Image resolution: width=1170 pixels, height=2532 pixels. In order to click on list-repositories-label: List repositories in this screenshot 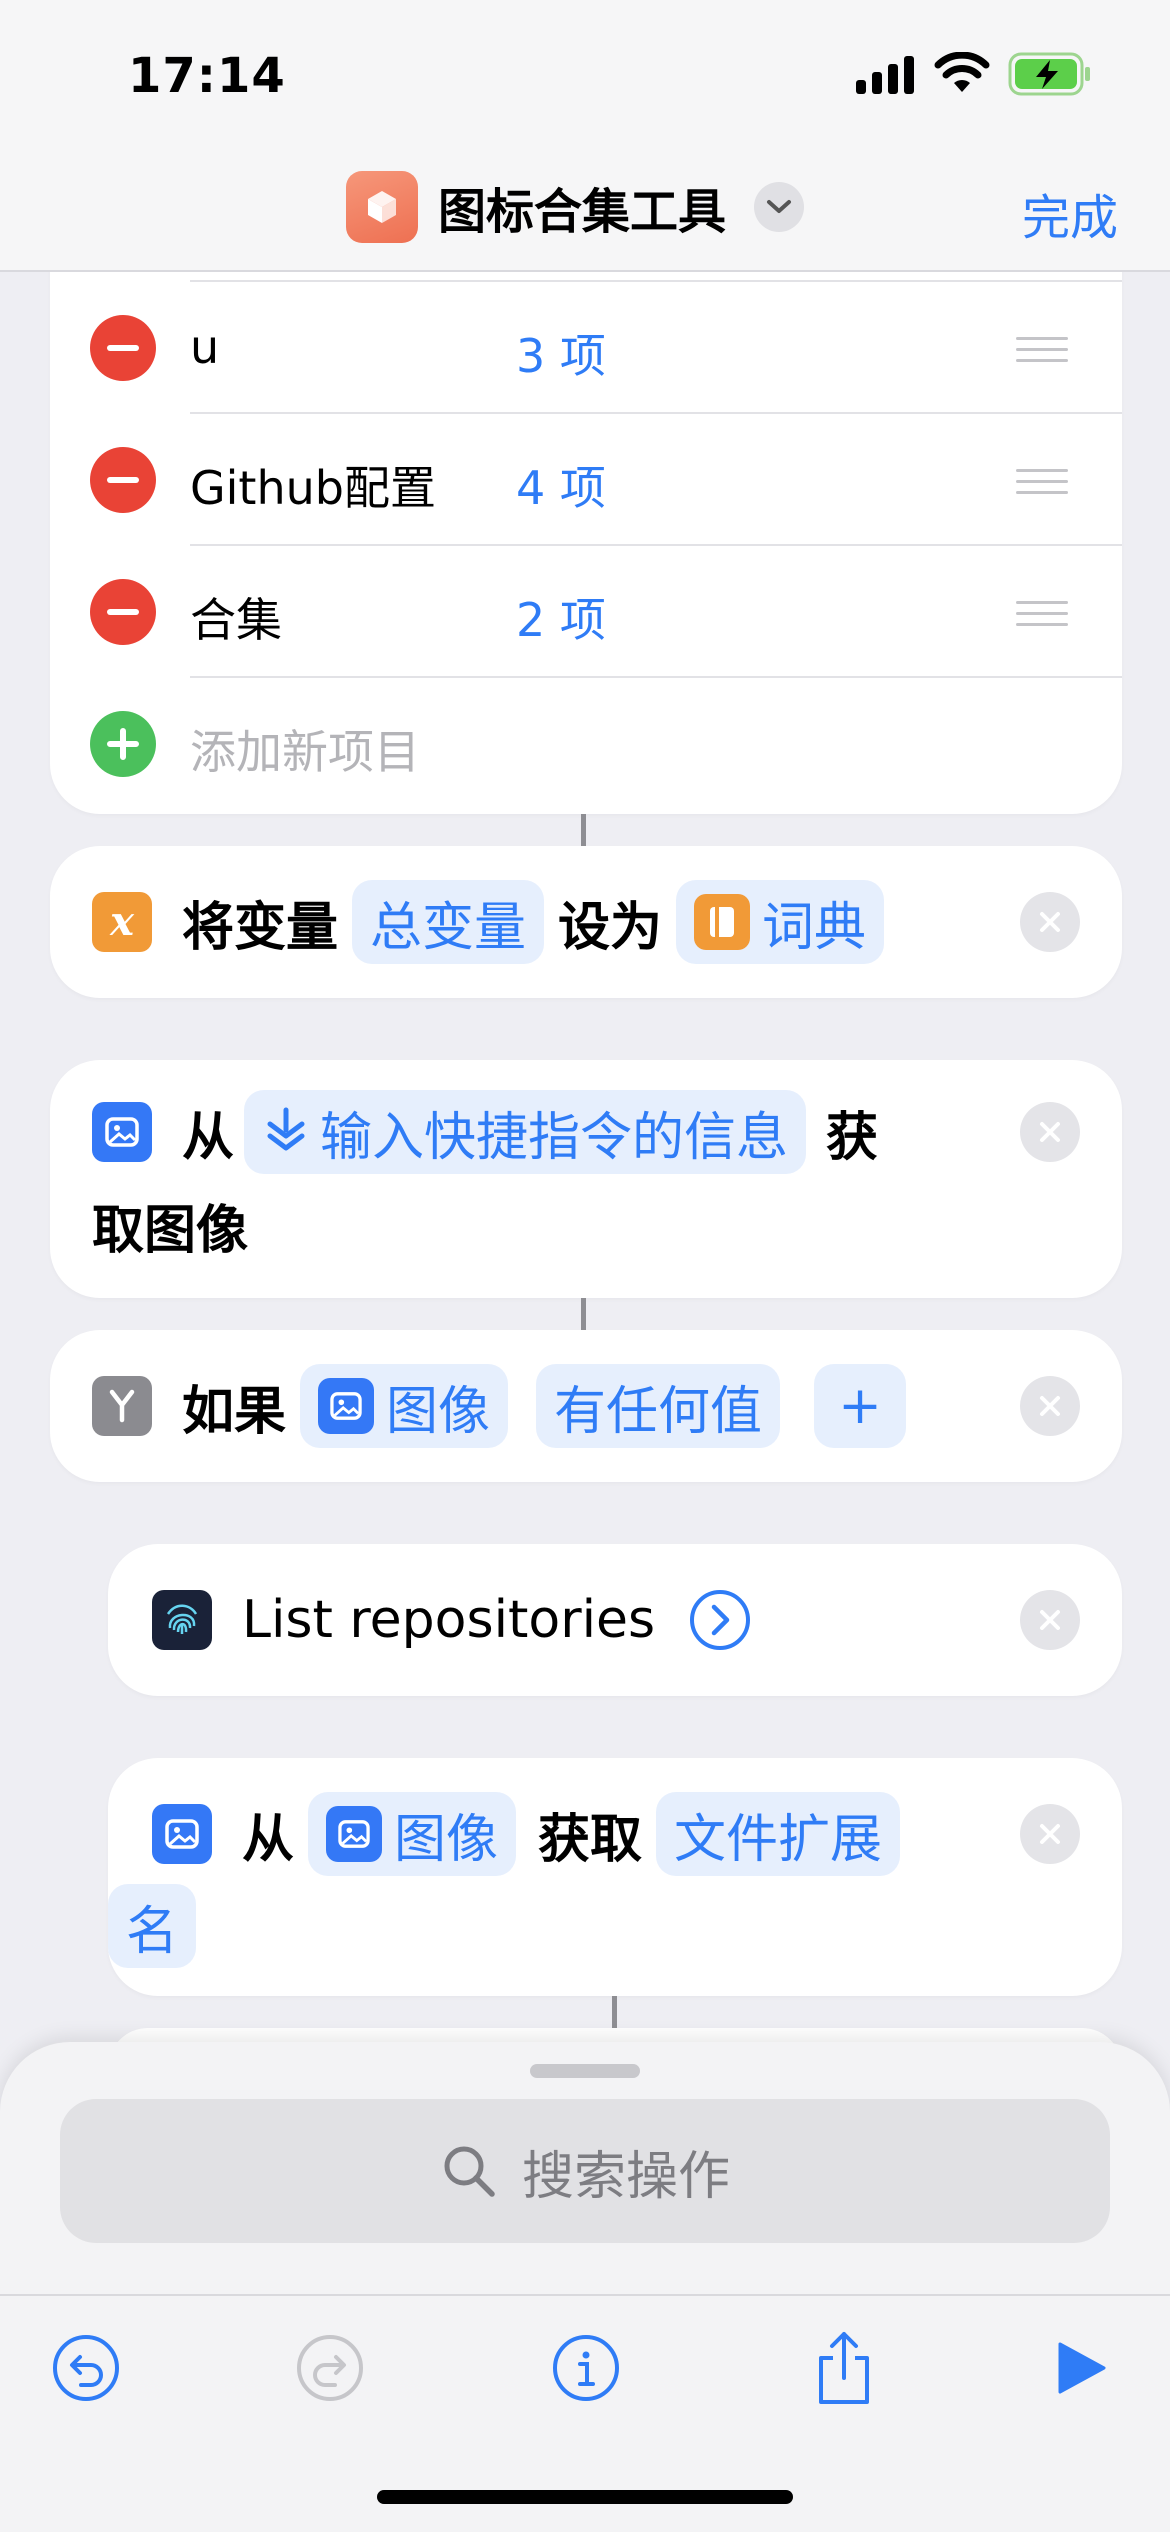, I will do `click(449, 1620)`.